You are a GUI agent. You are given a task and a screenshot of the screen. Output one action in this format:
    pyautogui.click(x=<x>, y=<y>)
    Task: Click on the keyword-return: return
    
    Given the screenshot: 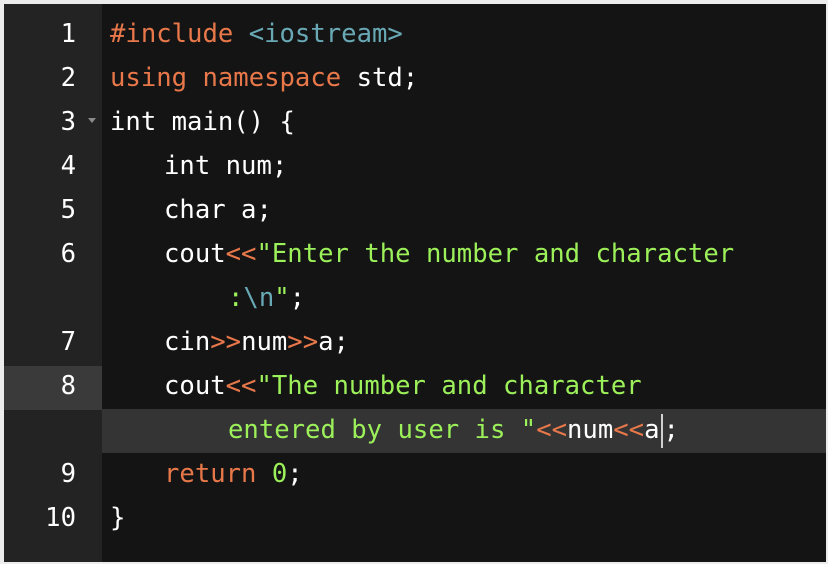 What is the action you would take?
    pyautogui.click(x=210, y=474)
    